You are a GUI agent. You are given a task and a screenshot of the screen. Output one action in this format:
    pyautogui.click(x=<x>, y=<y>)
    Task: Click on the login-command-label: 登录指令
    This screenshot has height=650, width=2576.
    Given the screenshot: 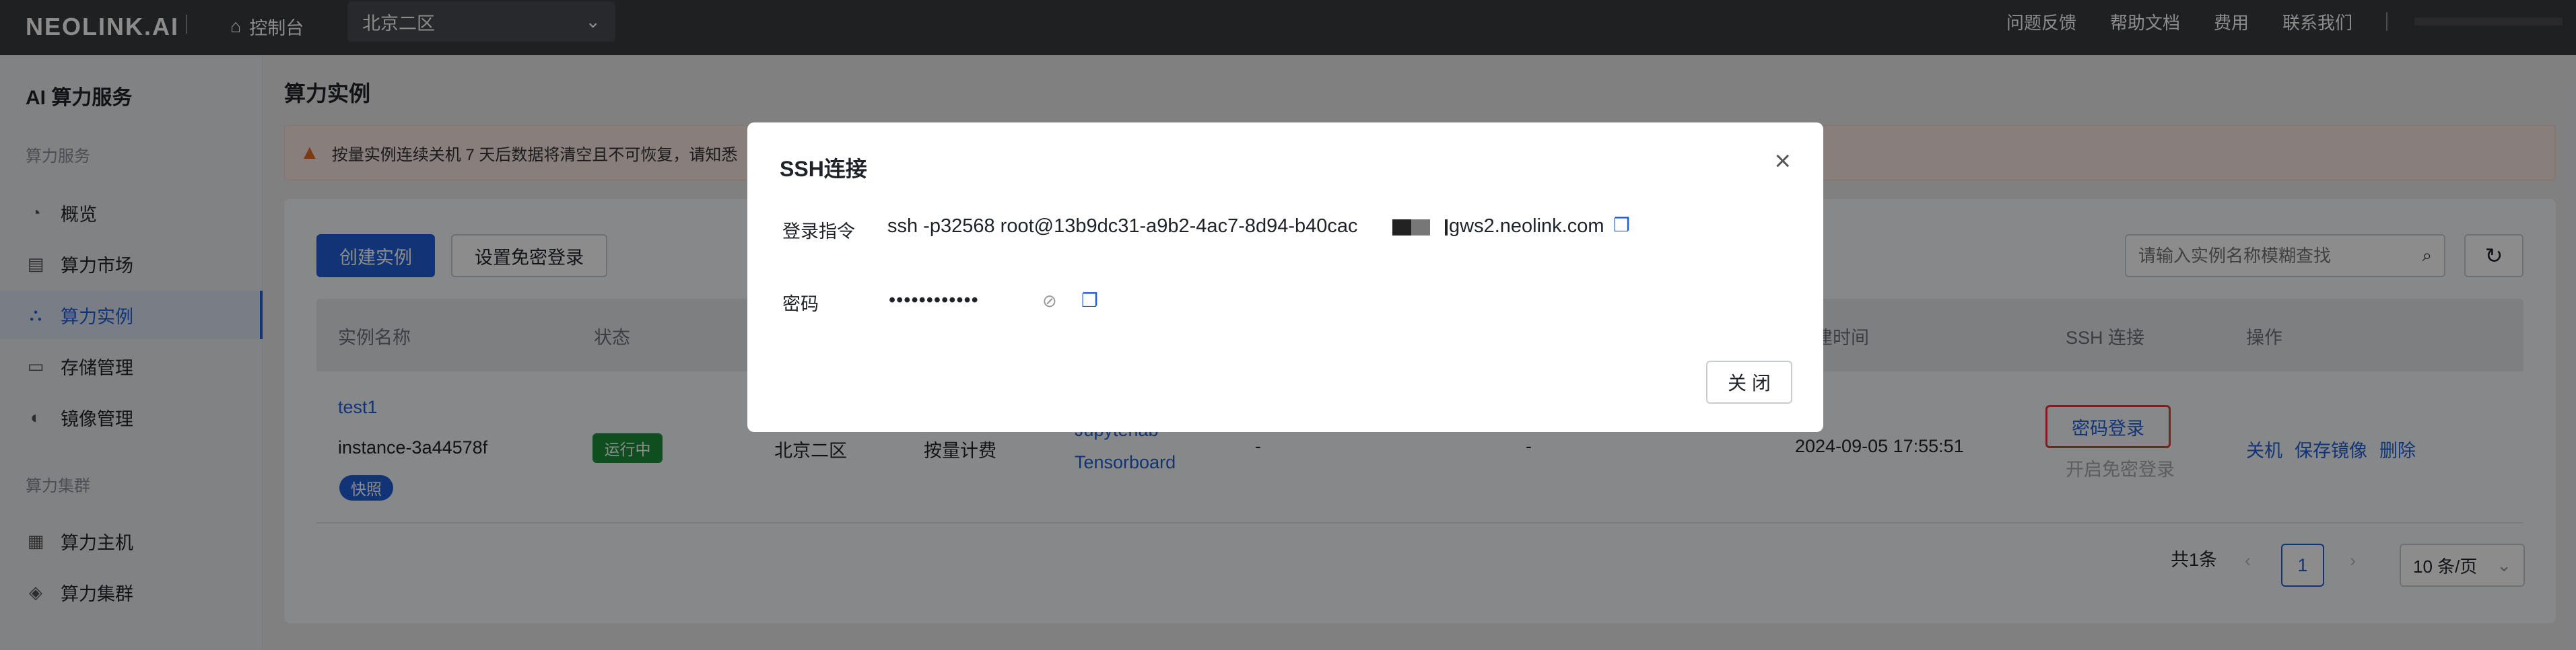 What is the action you would take?
    pyautogui.click(x=818, y=231)
    